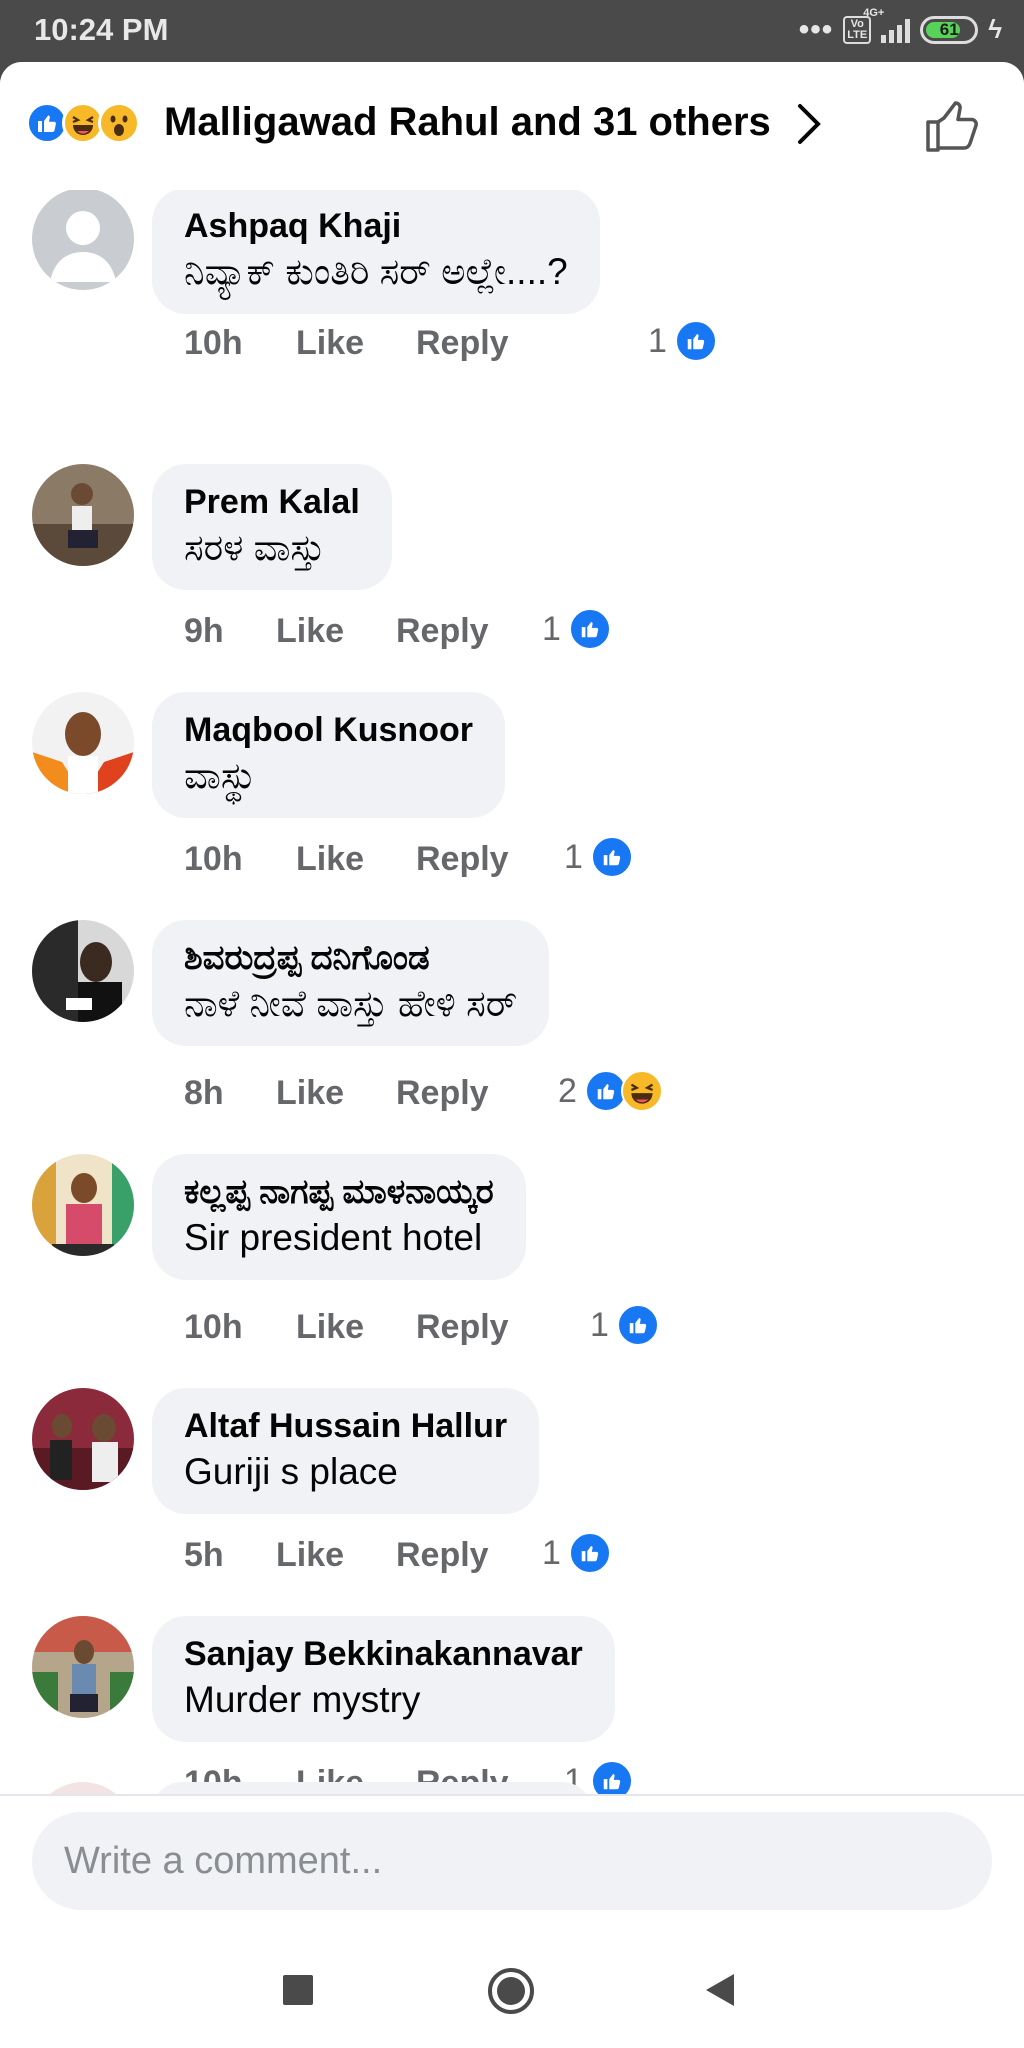 The height and width of the screenshot is (2048, 1024). I want to click on comment-text: ವಾಸ್ಥು, so click(220, 775).